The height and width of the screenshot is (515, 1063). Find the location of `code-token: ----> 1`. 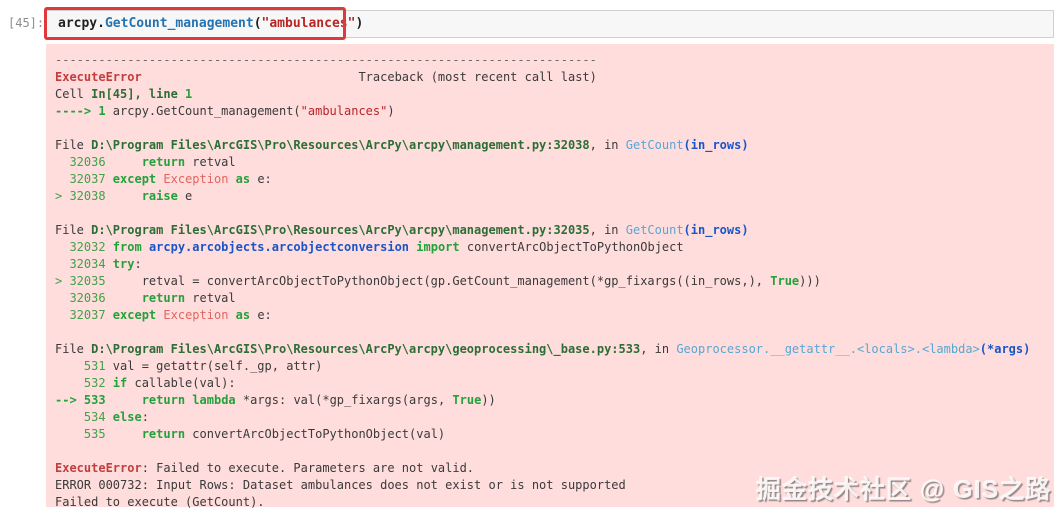

code-token: ----> 1 is located at coordinates (84, 111).